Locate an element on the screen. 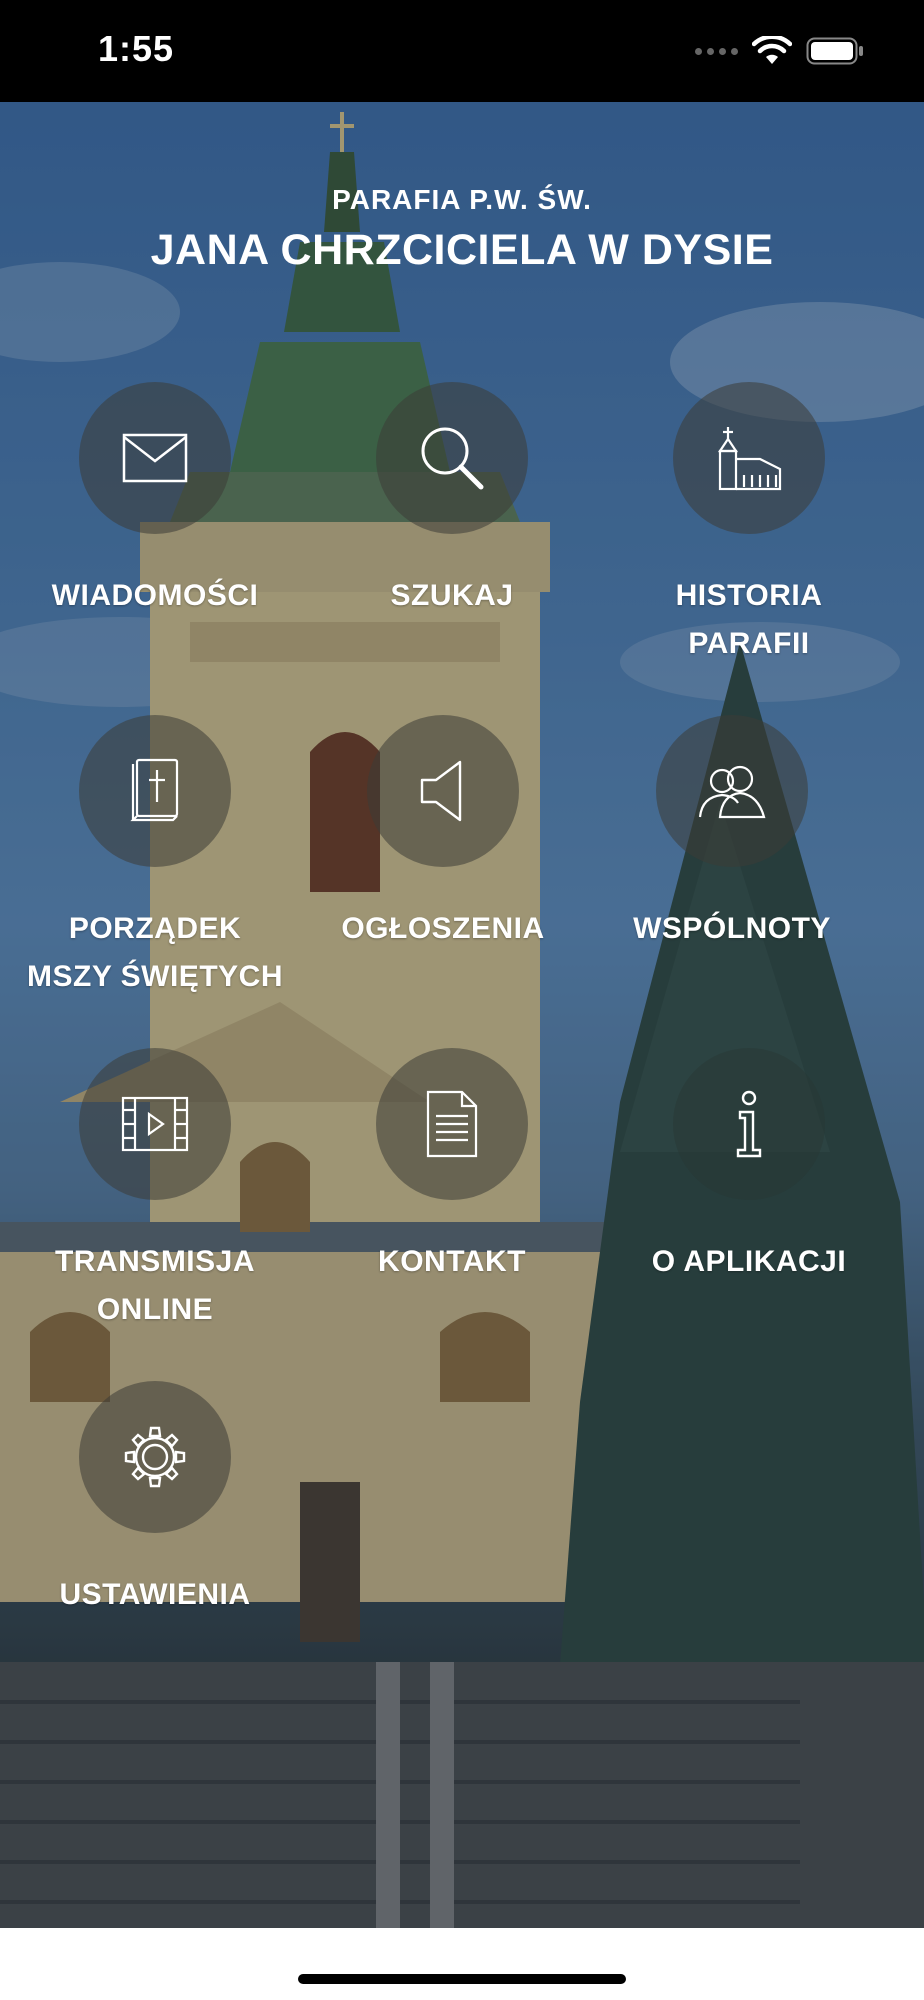 The height and width of the screenshot is (2000, 924). menu-item-porzadek-mszy: PORZĄDEK MSZY ŚWIĘTYCH is located at coordinates (155, 858).